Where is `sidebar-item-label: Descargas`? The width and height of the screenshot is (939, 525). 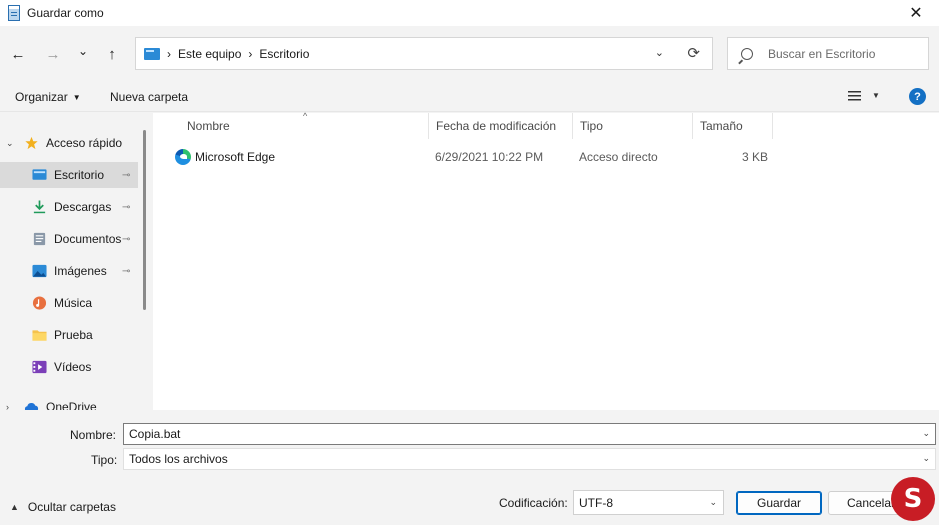
sidebar-item-label: Descargas is located at coordinates (83, 207).